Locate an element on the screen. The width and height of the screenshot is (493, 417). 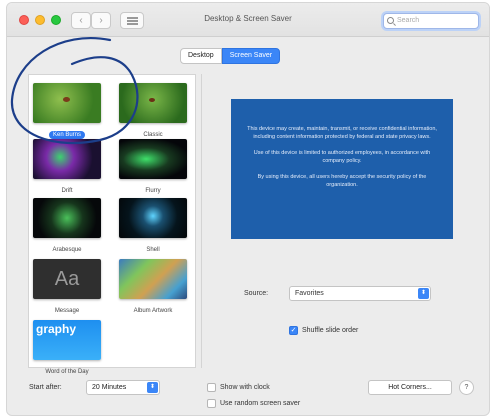
saver-word-of-the-day: graphy Word of the Day is located at coordinates (67, 349).